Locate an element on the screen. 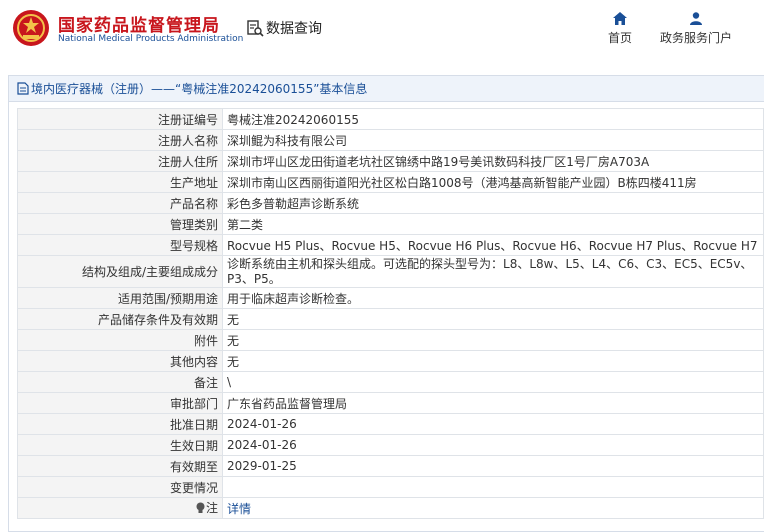 The image size is (764, 532). field-label: 审批部门 is located at coordinates (120, 403).